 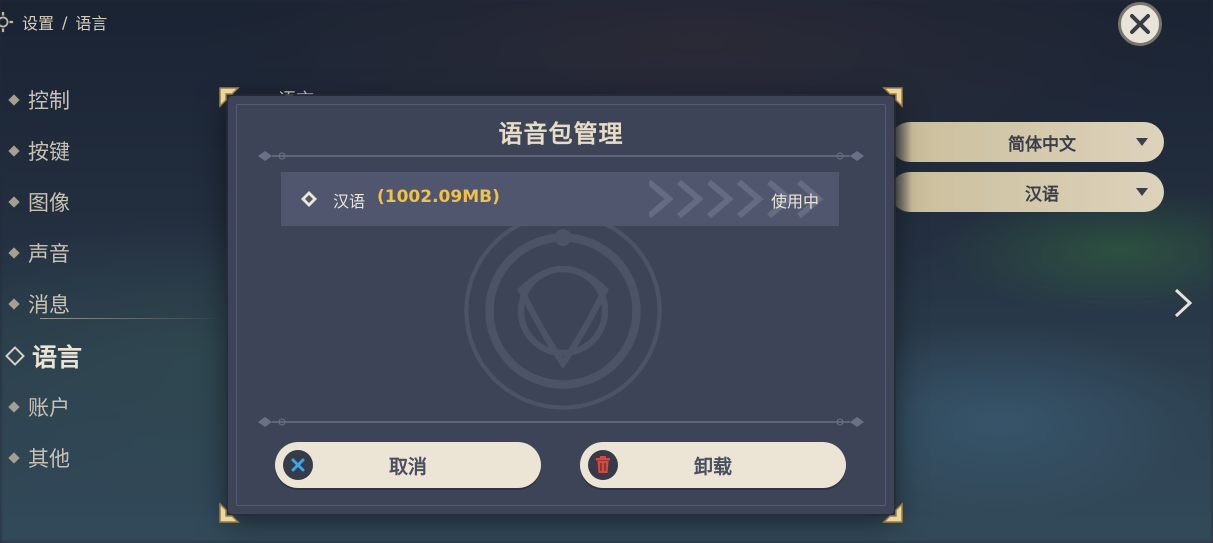 I want to click on nav-item-label: 按键, so click(x=49, y=152).